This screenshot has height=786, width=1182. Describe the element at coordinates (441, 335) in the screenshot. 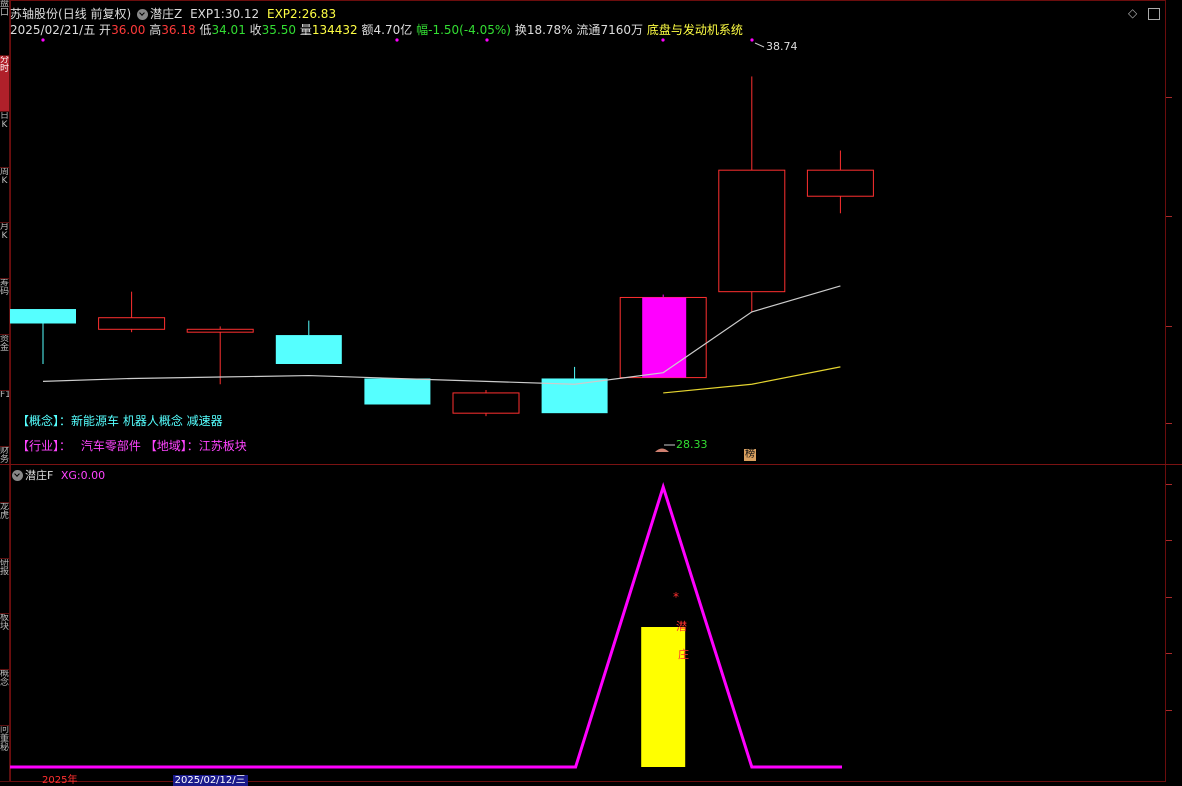

I see `ma-line-white` at that location.